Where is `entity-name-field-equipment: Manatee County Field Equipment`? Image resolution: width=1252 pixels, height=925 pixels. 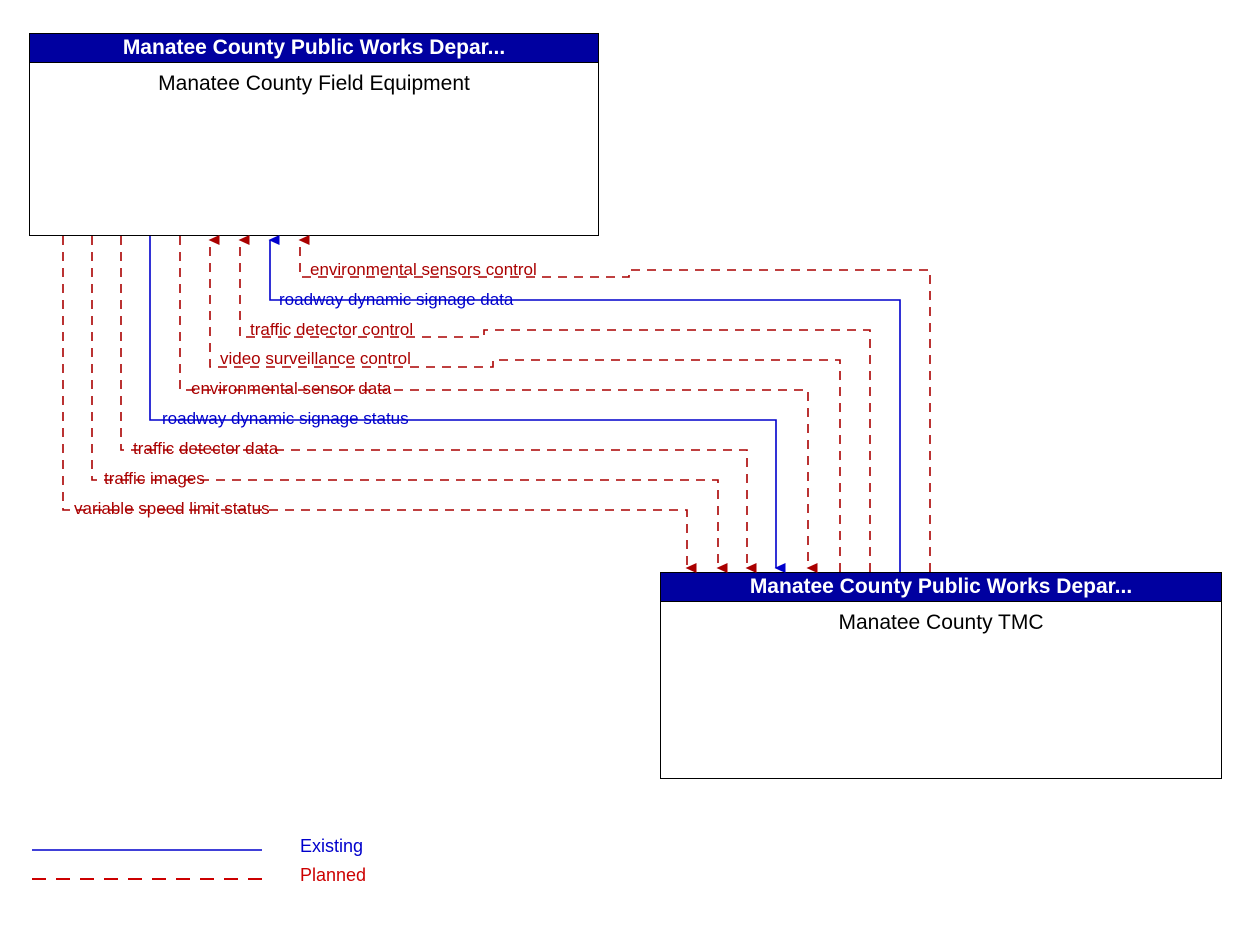
entity-name-field-equipment: Manatee County Field Equipment is located at coordinates (314, 83).